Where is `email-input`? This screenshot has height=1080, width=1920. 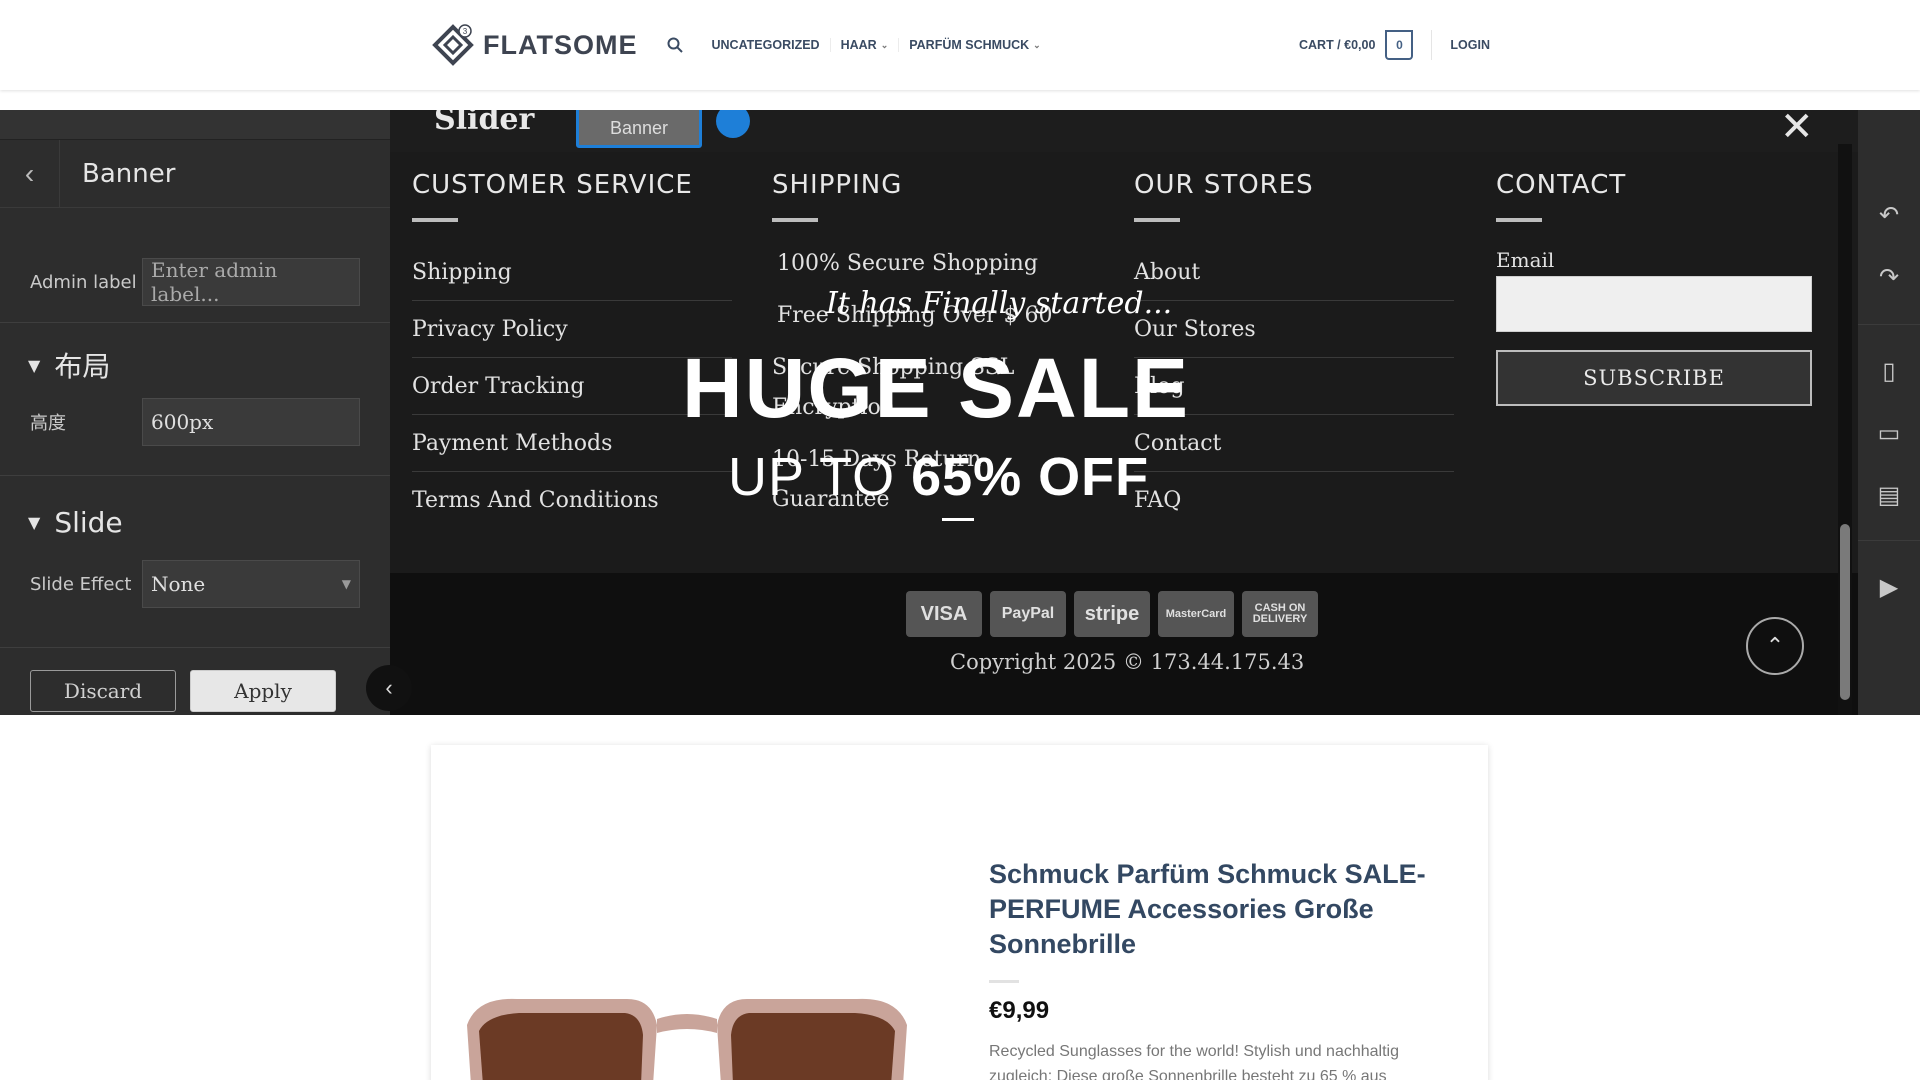 email-input is located at coordinates (1654, 304).